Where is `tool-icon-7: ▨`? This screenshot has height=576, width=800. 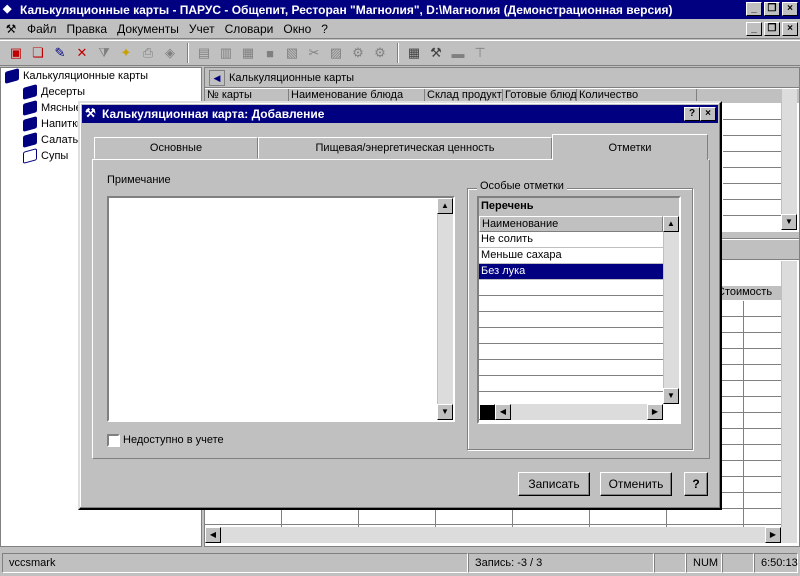
tool-icon-7: ▨ is located at coordinates (336, 53).